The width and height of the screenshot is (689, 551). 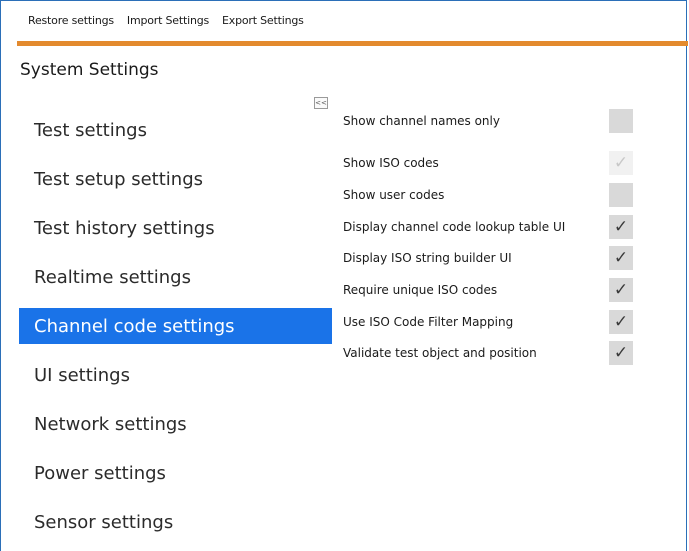 What do you see at coordinates (421, 121) in the screenshot?
I see `setting-label: Show channel names only` at bounding box center [421, 121].